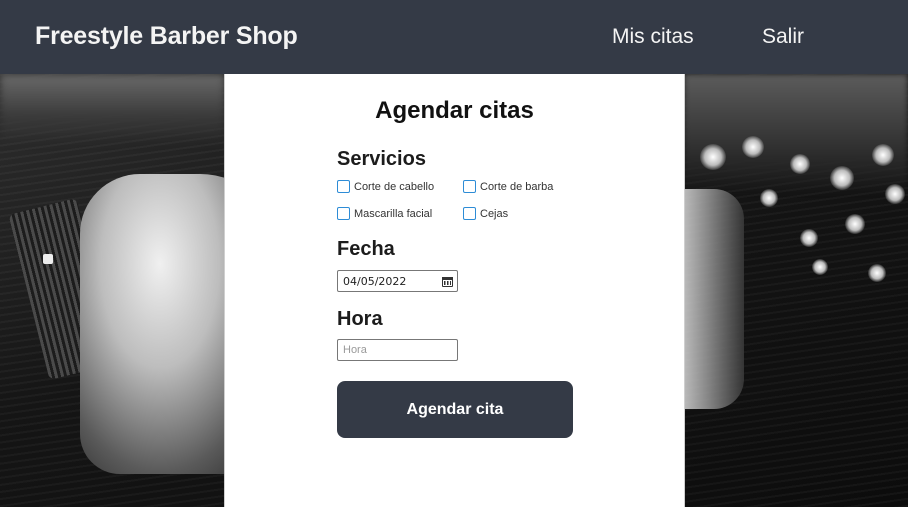  What do you see at coordinates (653, 37) in the screenshot?
I see `nav-mis-citas: Mis citas` at bounding box center [653, 37].